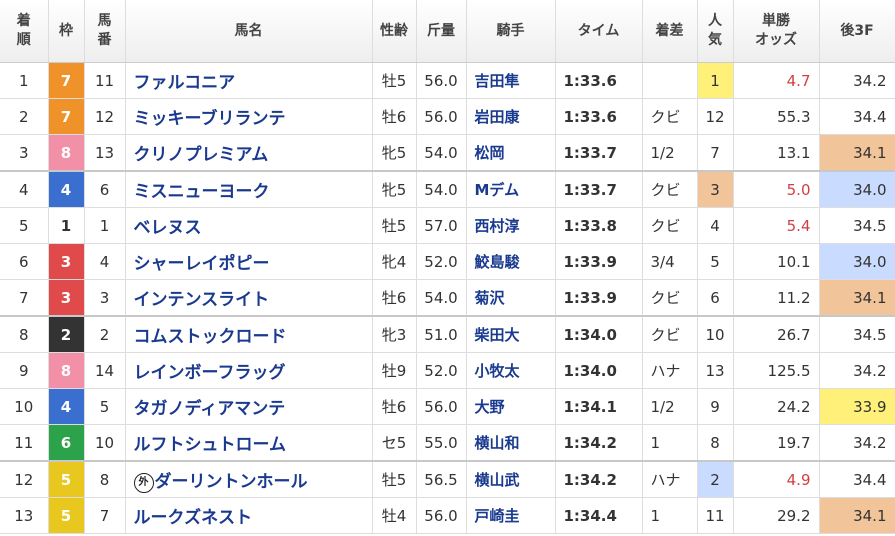  Describe the element at coordinates (249, 31) in the screenshot. I see `header-horse-name: 馬名` at that location.